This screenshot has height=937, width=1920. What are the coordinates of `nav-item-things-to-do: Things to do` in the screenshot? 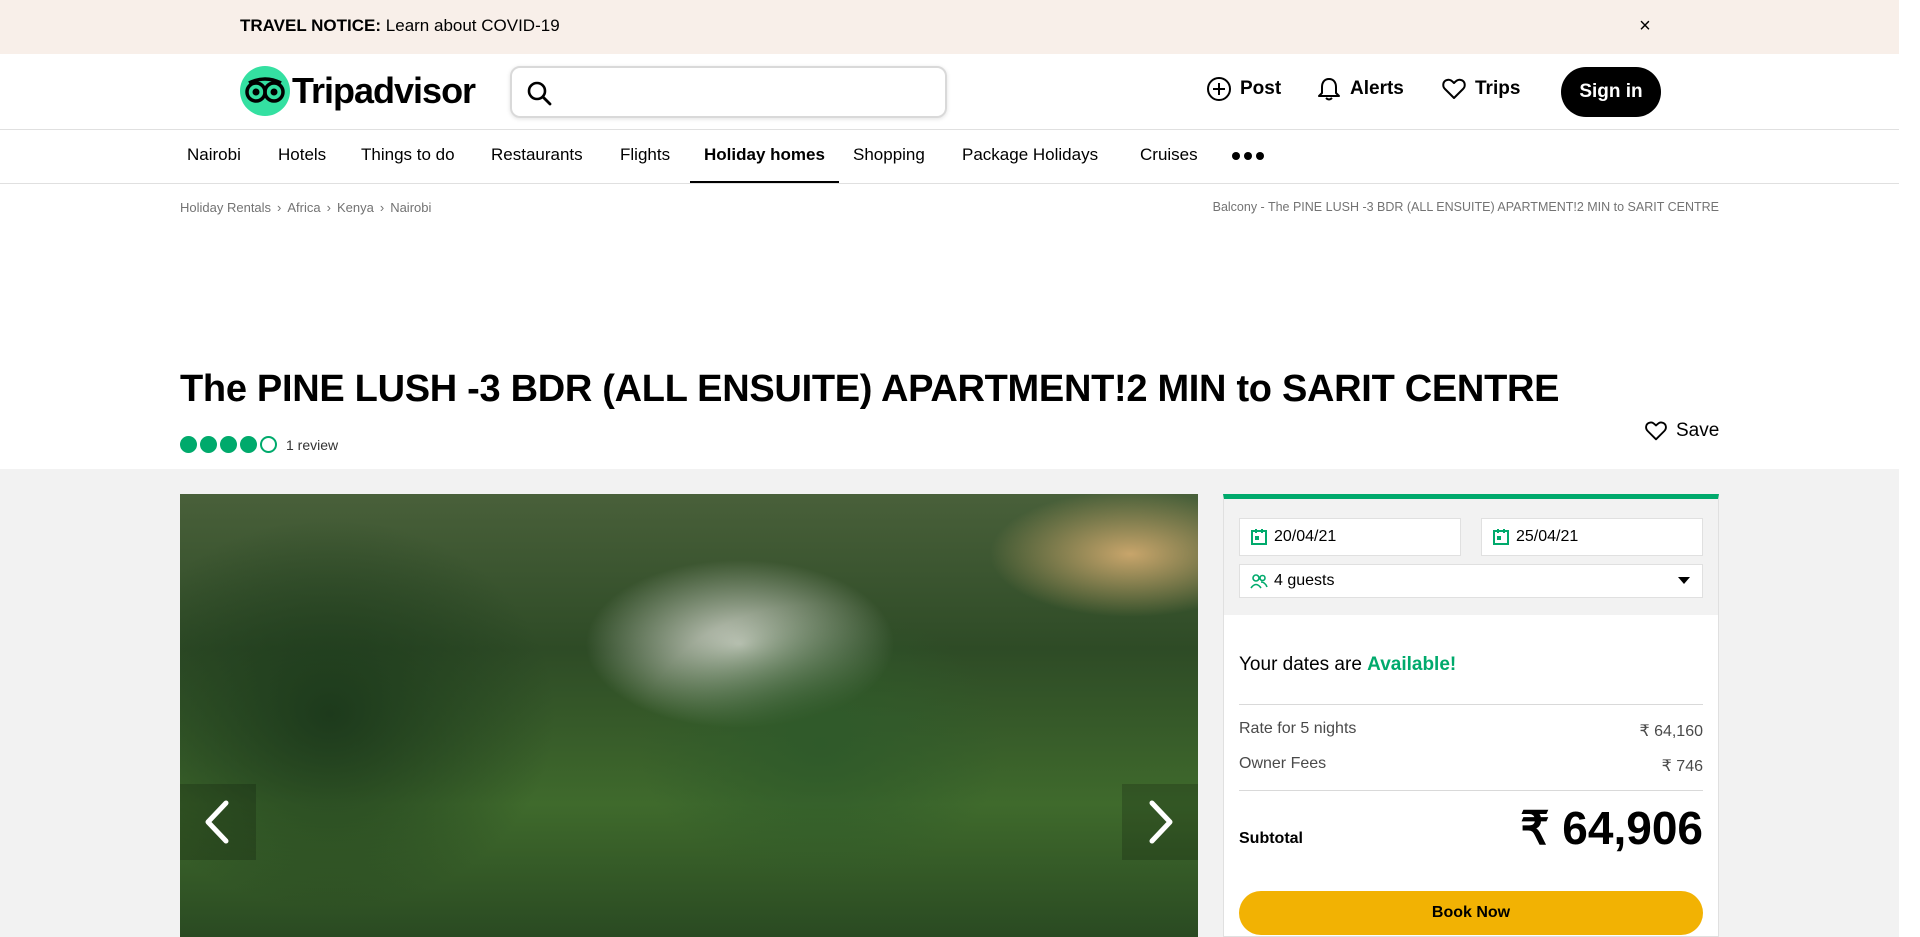 It's located at (408, 156).